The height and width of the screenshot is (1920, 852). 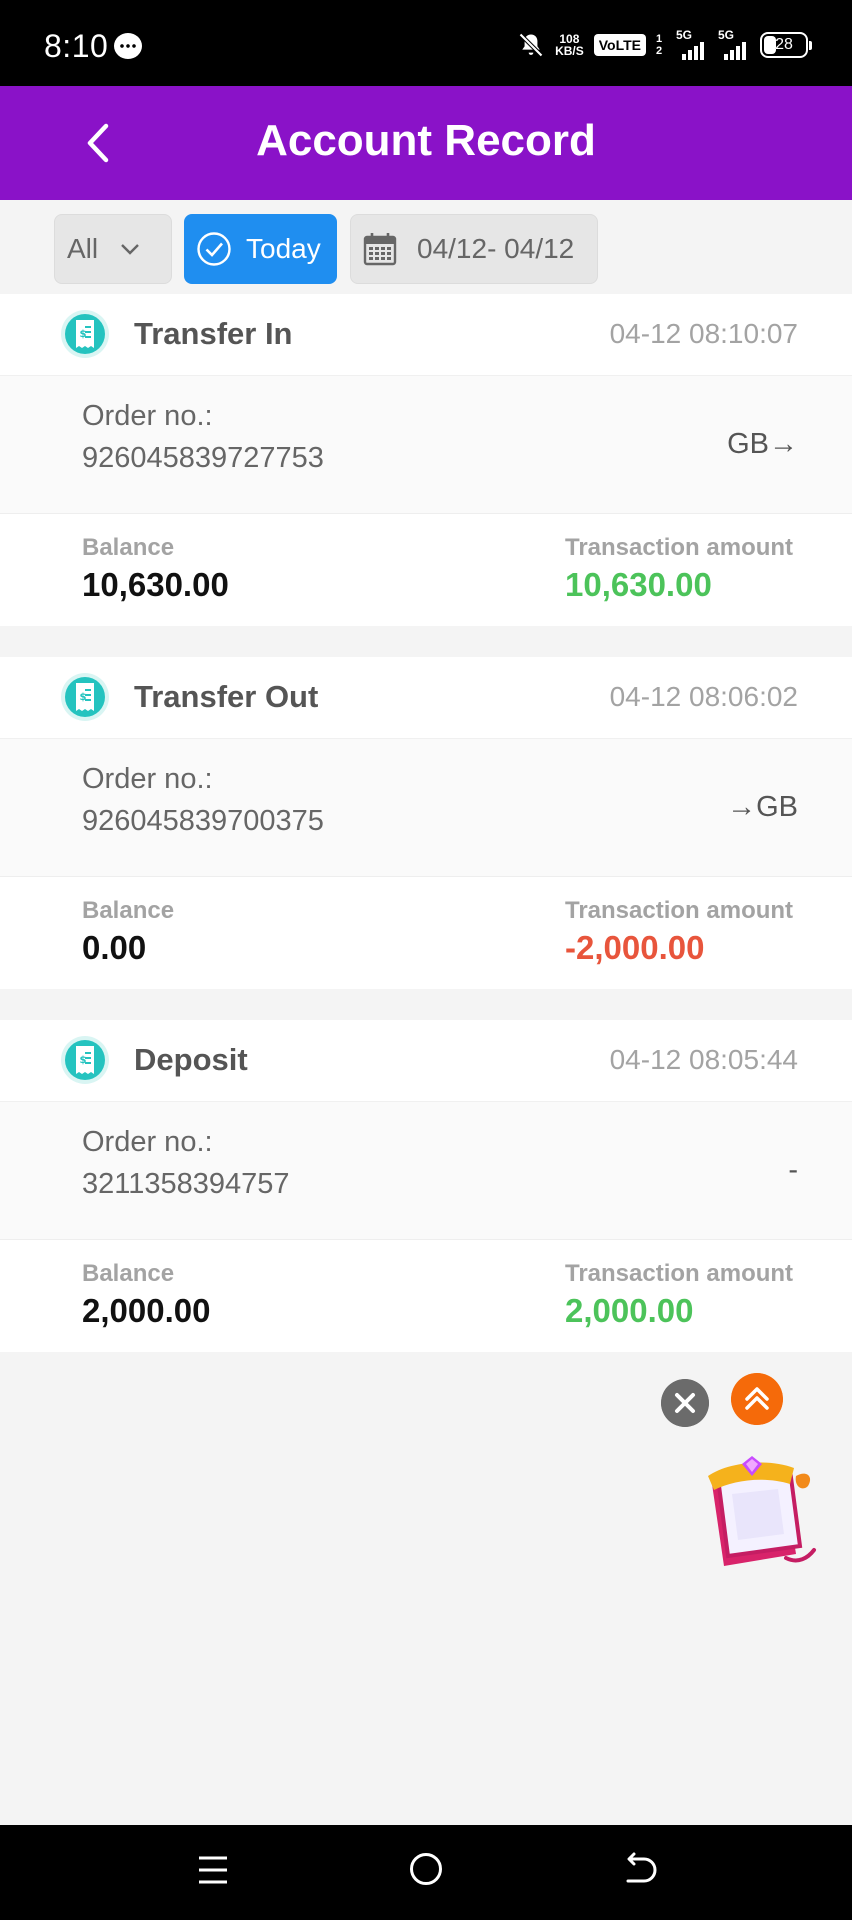 I want to click on scroll-to-top-button, so click(x=757, y=1399).